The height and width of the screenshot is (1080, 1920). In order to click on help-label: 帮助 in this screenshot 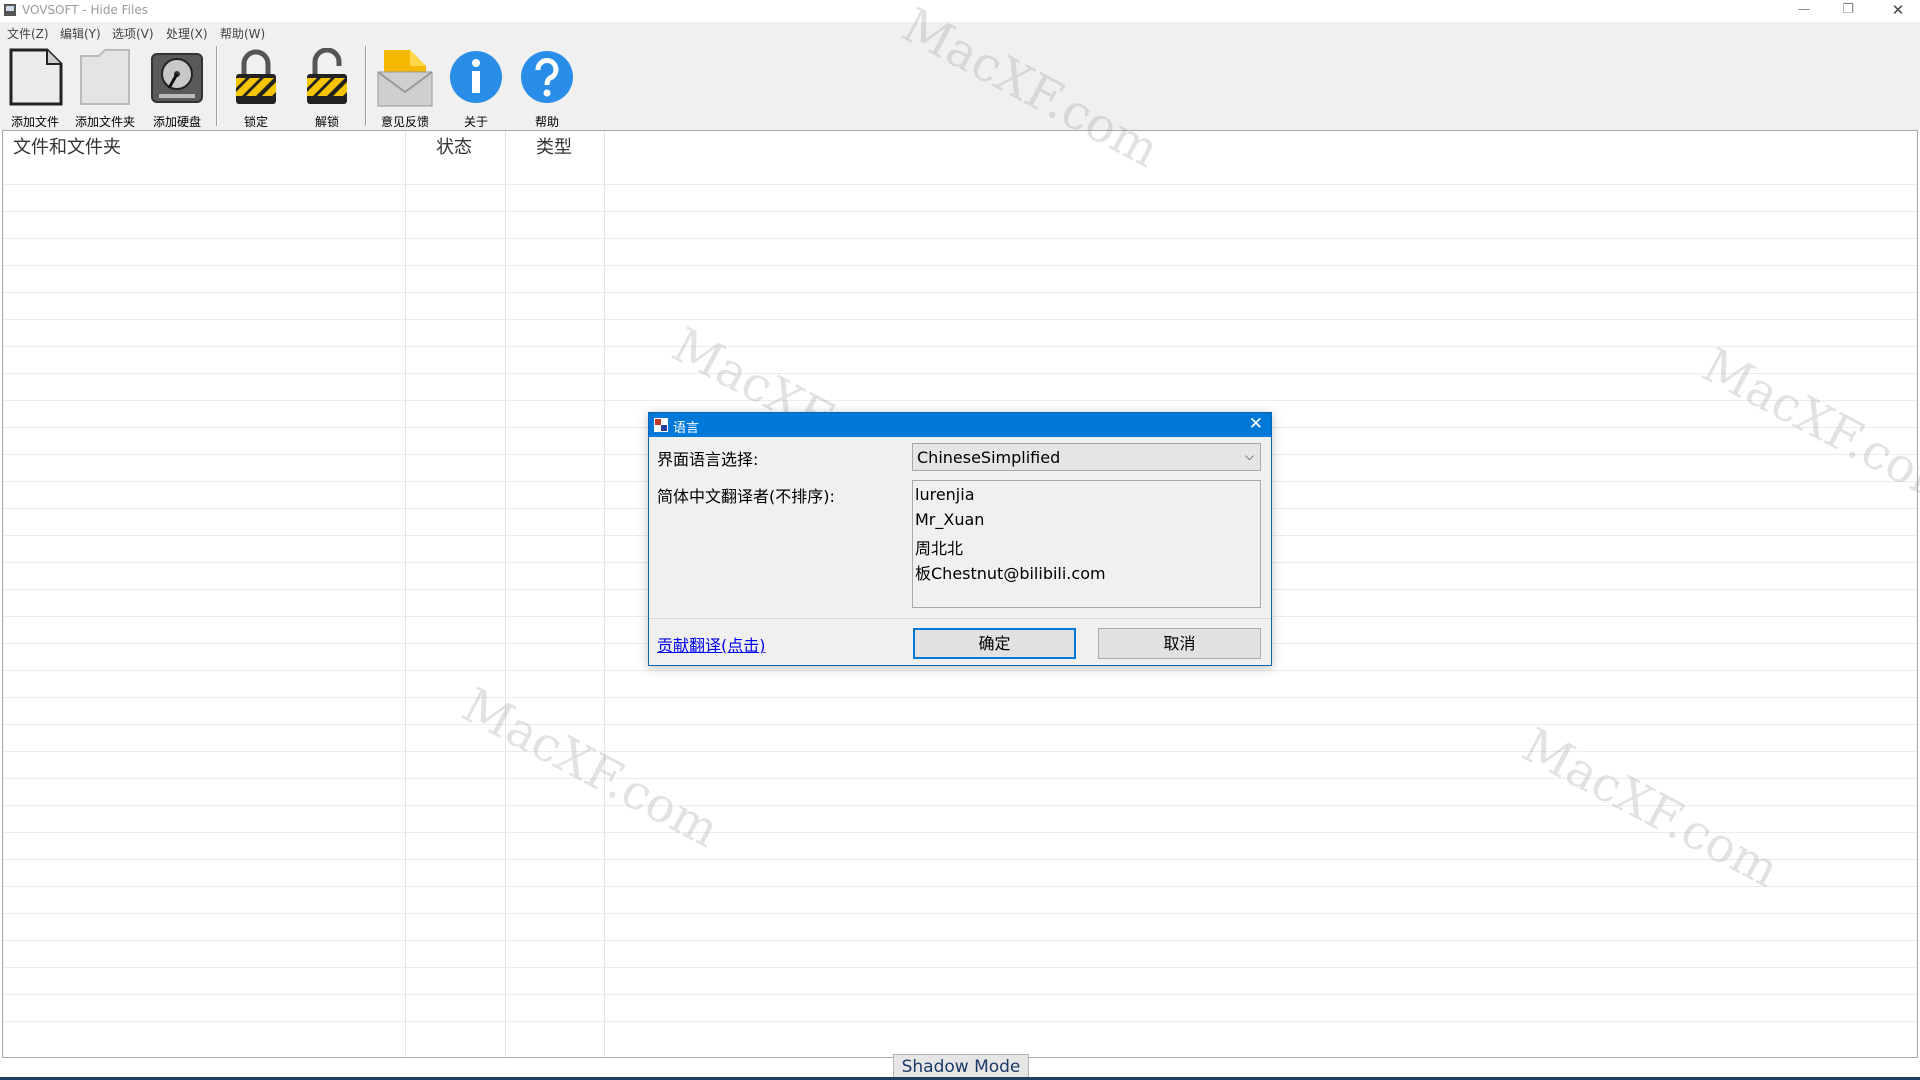, I will do `click(546, 122)`.